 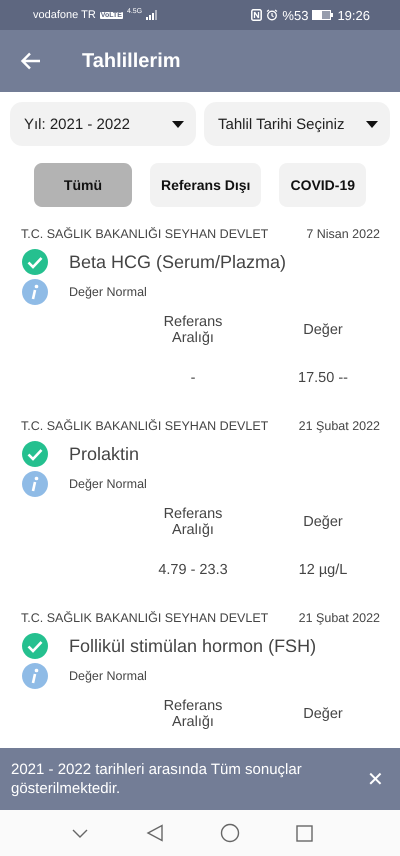 What do you see at coordinates (193, 378) in the screenshot?
I see `range-value: -` at bounding box center [193, 378].